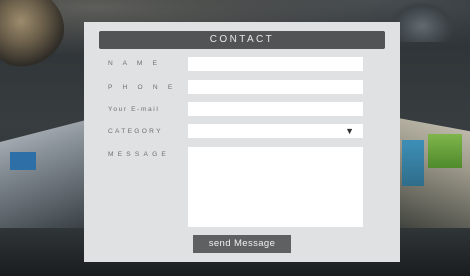  What do you see at coordinates (142, 87) in the screenshot?
I see `phone-label: P H O N E` at bounding box center [142, 87].